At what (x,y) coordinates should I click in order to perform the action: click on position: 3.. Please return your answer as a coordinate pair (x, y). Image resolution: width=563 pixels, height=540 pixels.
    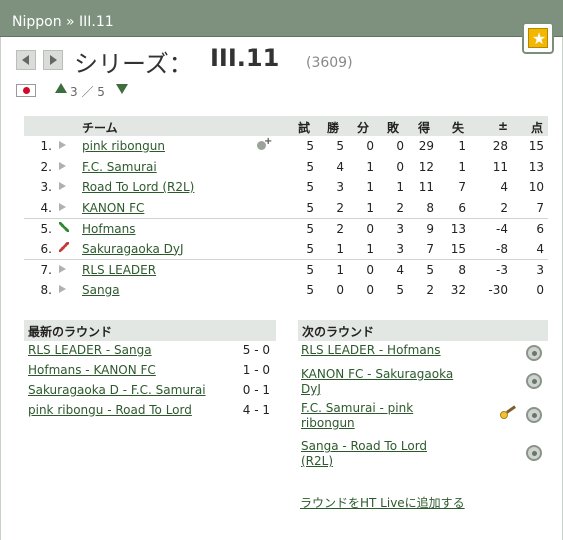
    Looking at the image, I should click on (46, 187).